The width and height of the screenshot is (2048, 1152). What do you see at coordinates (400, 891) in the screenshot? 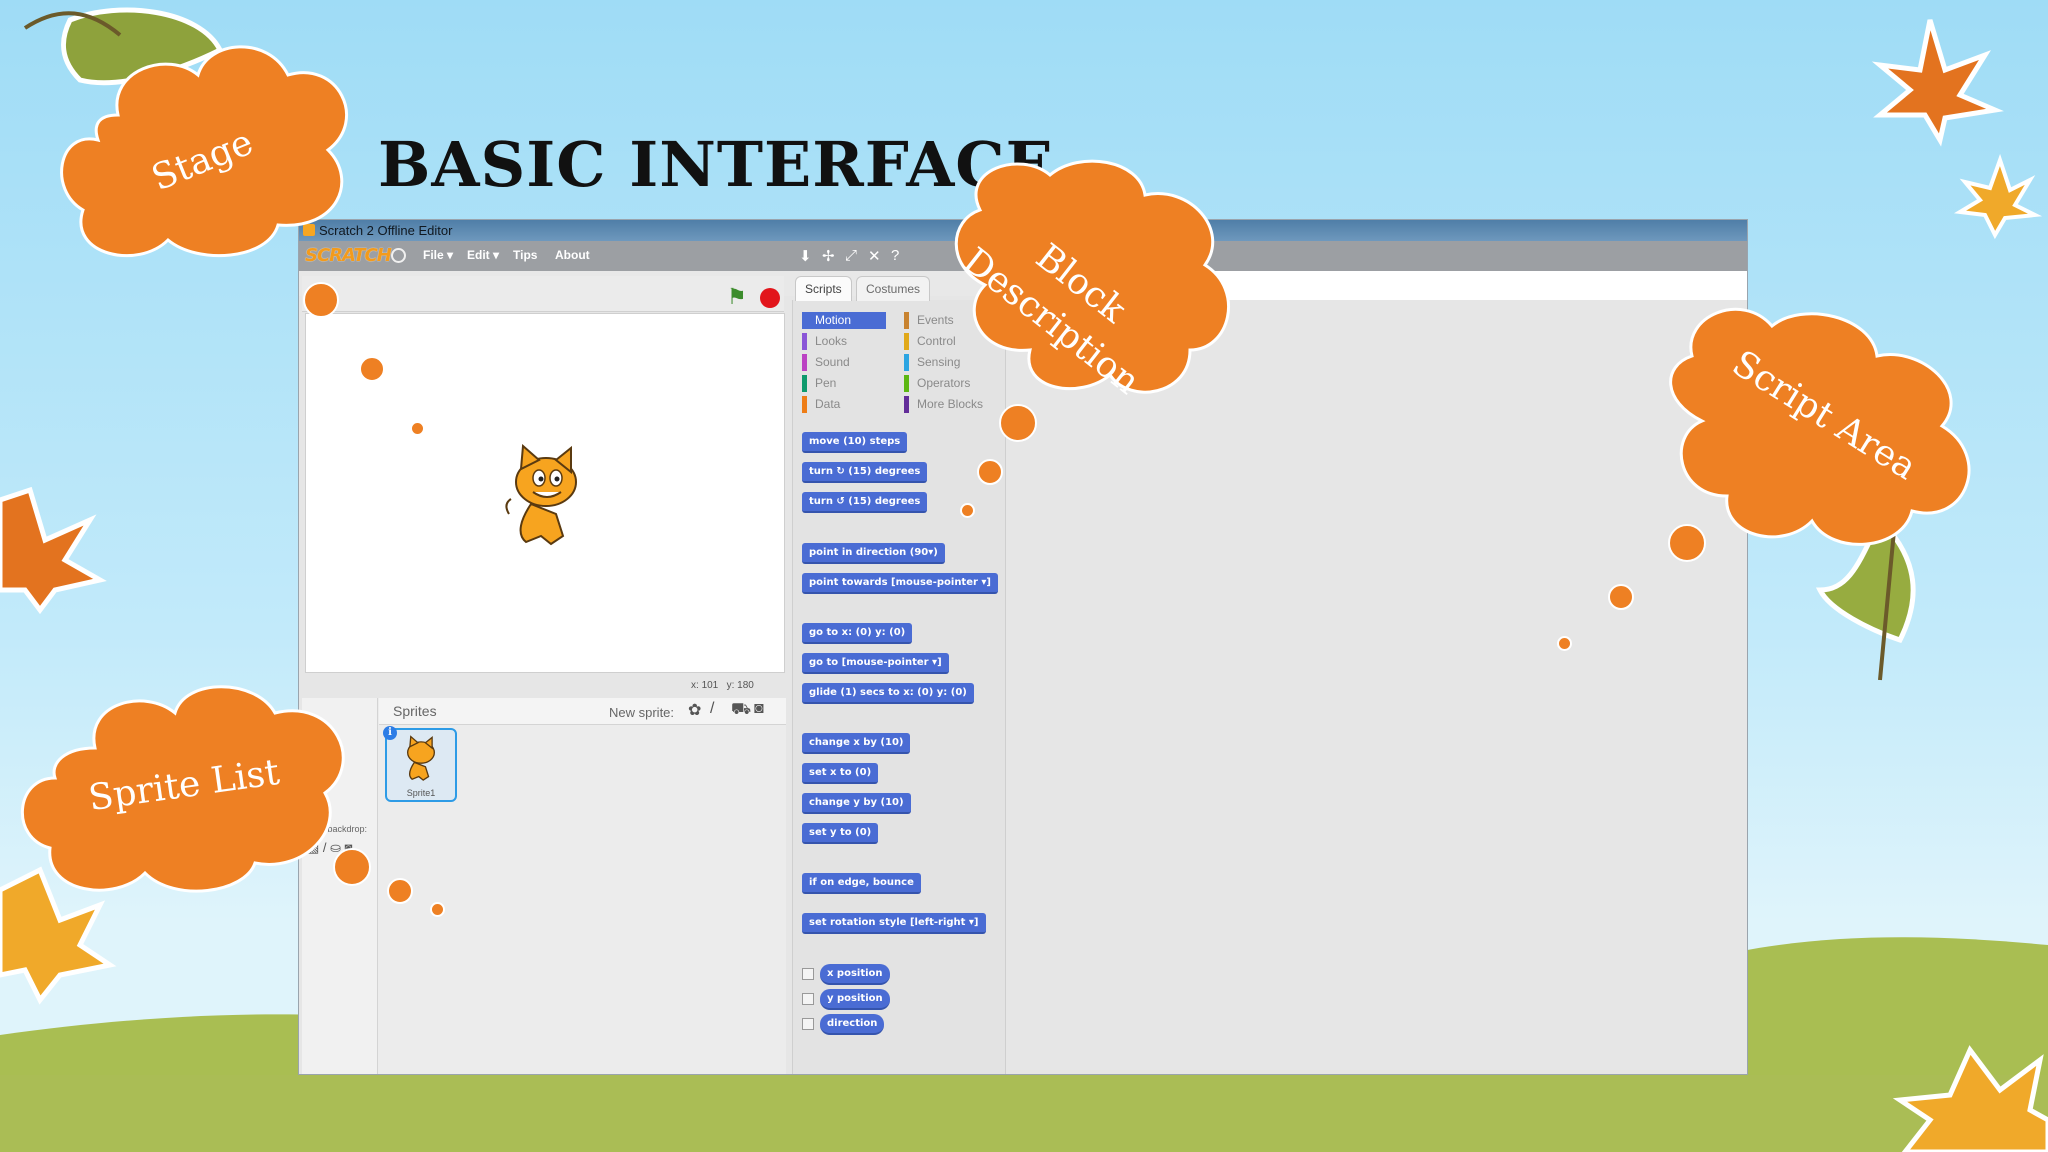
I see `sprite-bubble-medium` at bounding box center [400, 891].